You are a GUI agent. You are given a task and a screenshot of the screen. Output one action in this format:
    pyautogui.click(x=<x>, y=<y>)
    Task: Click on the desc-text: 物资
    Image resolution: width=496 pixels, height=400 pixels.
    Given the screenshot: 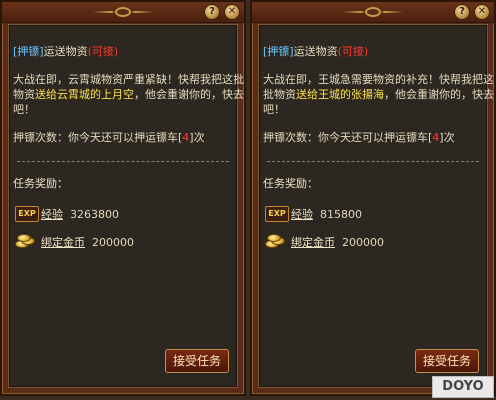 What is the action you would take?
    pyautogui.click(x=24, y=94)
    